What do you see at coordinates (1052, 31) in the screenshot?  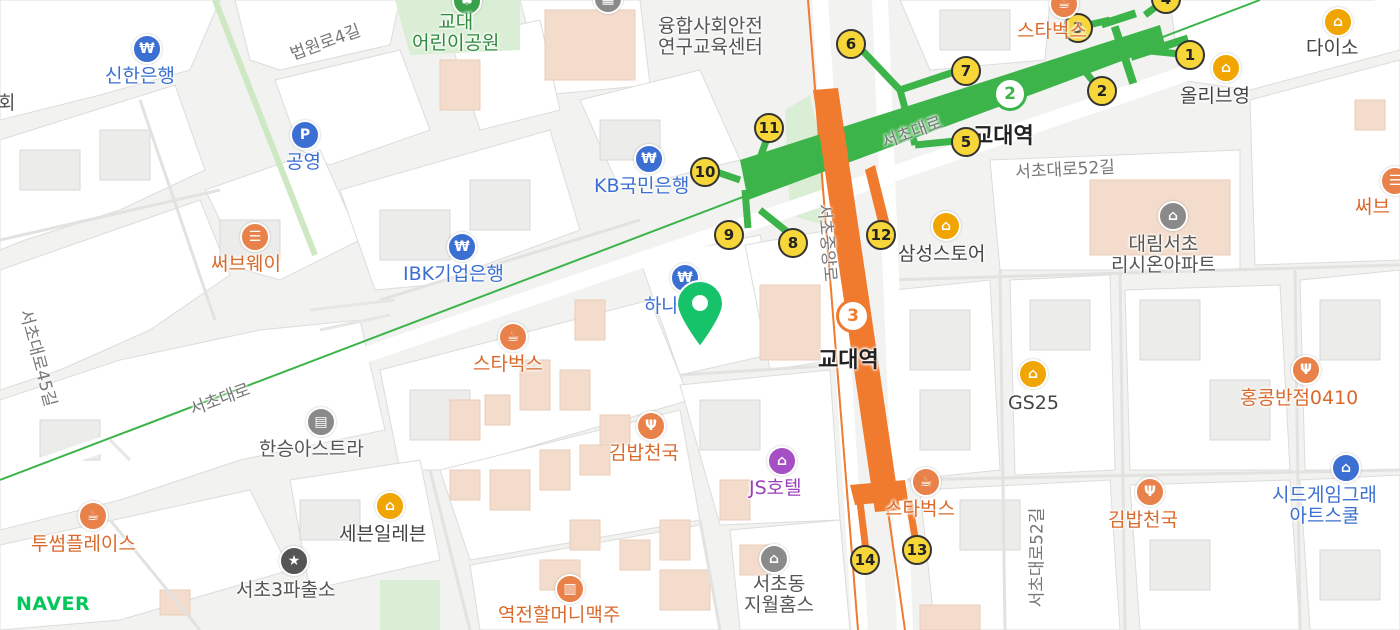 I see `poi-starbucks-3: 스타벅스` at bounding box center [1052, 31].